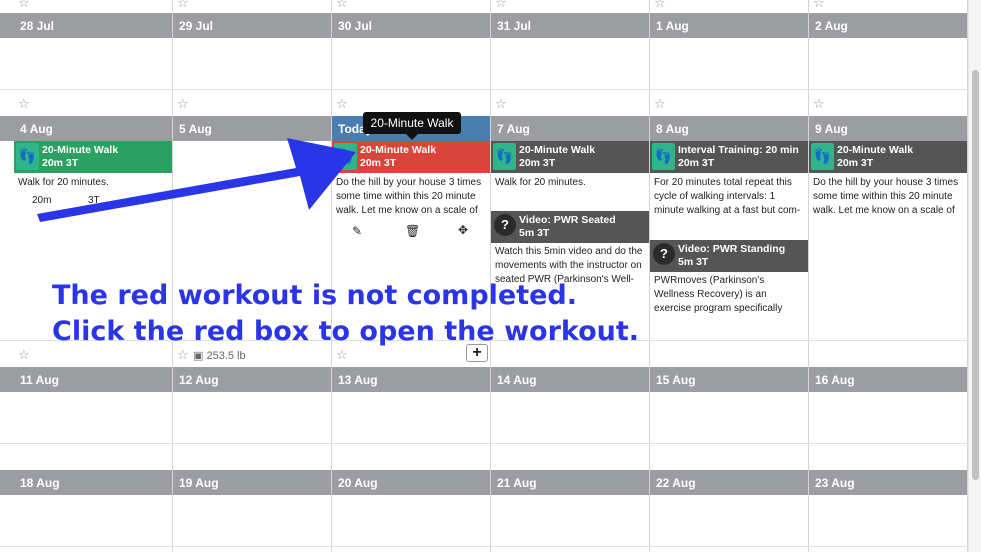 The width and height of the screenshot is (981, 552). I want to click on arrow-shape, so click(196, 180).